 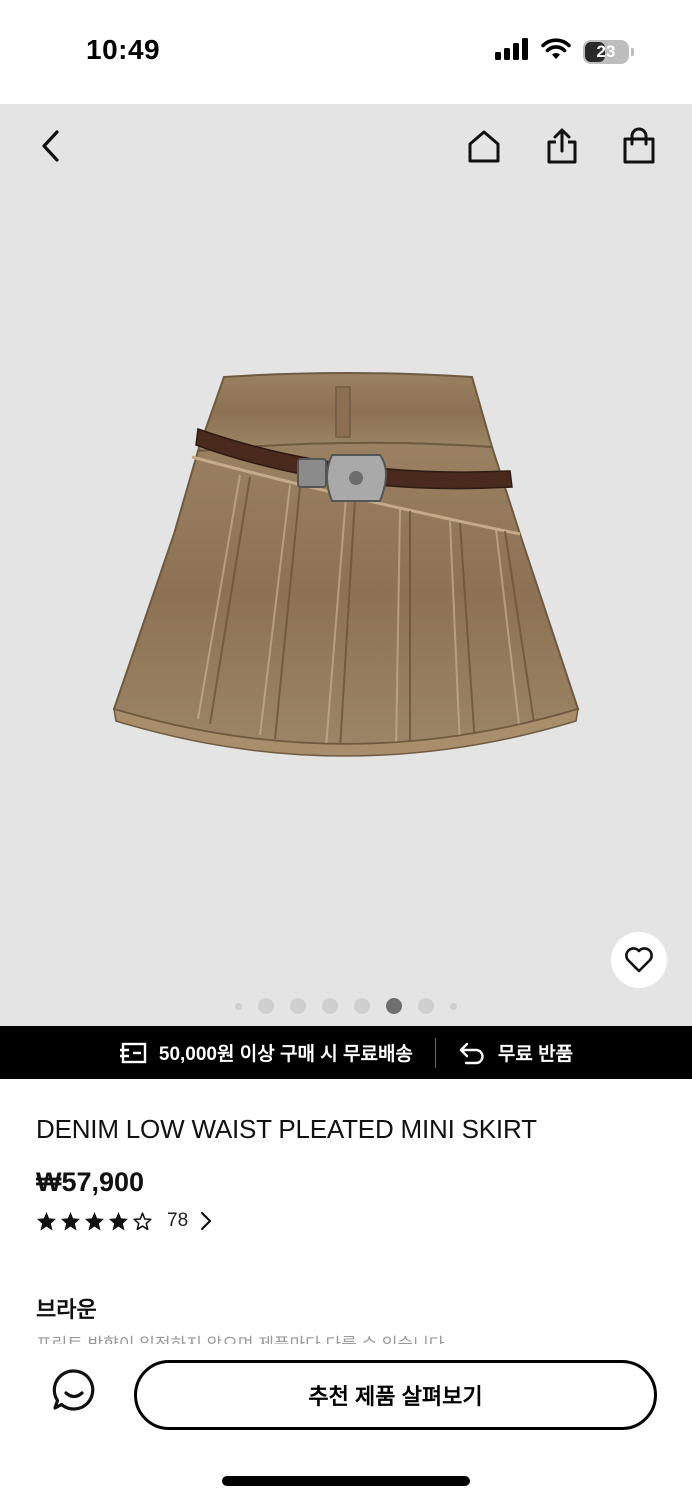 I want to click on rating-stars, so click(x=94, y=1221).